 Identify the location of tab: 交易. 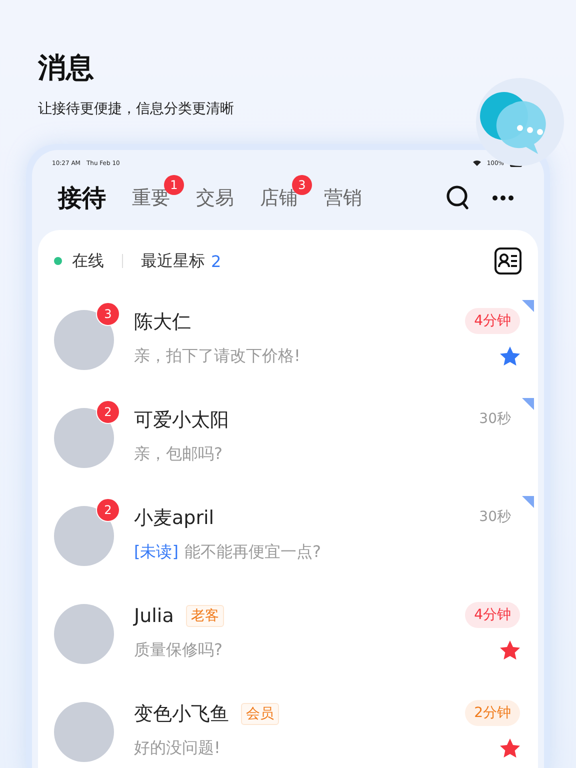
(215, 198).